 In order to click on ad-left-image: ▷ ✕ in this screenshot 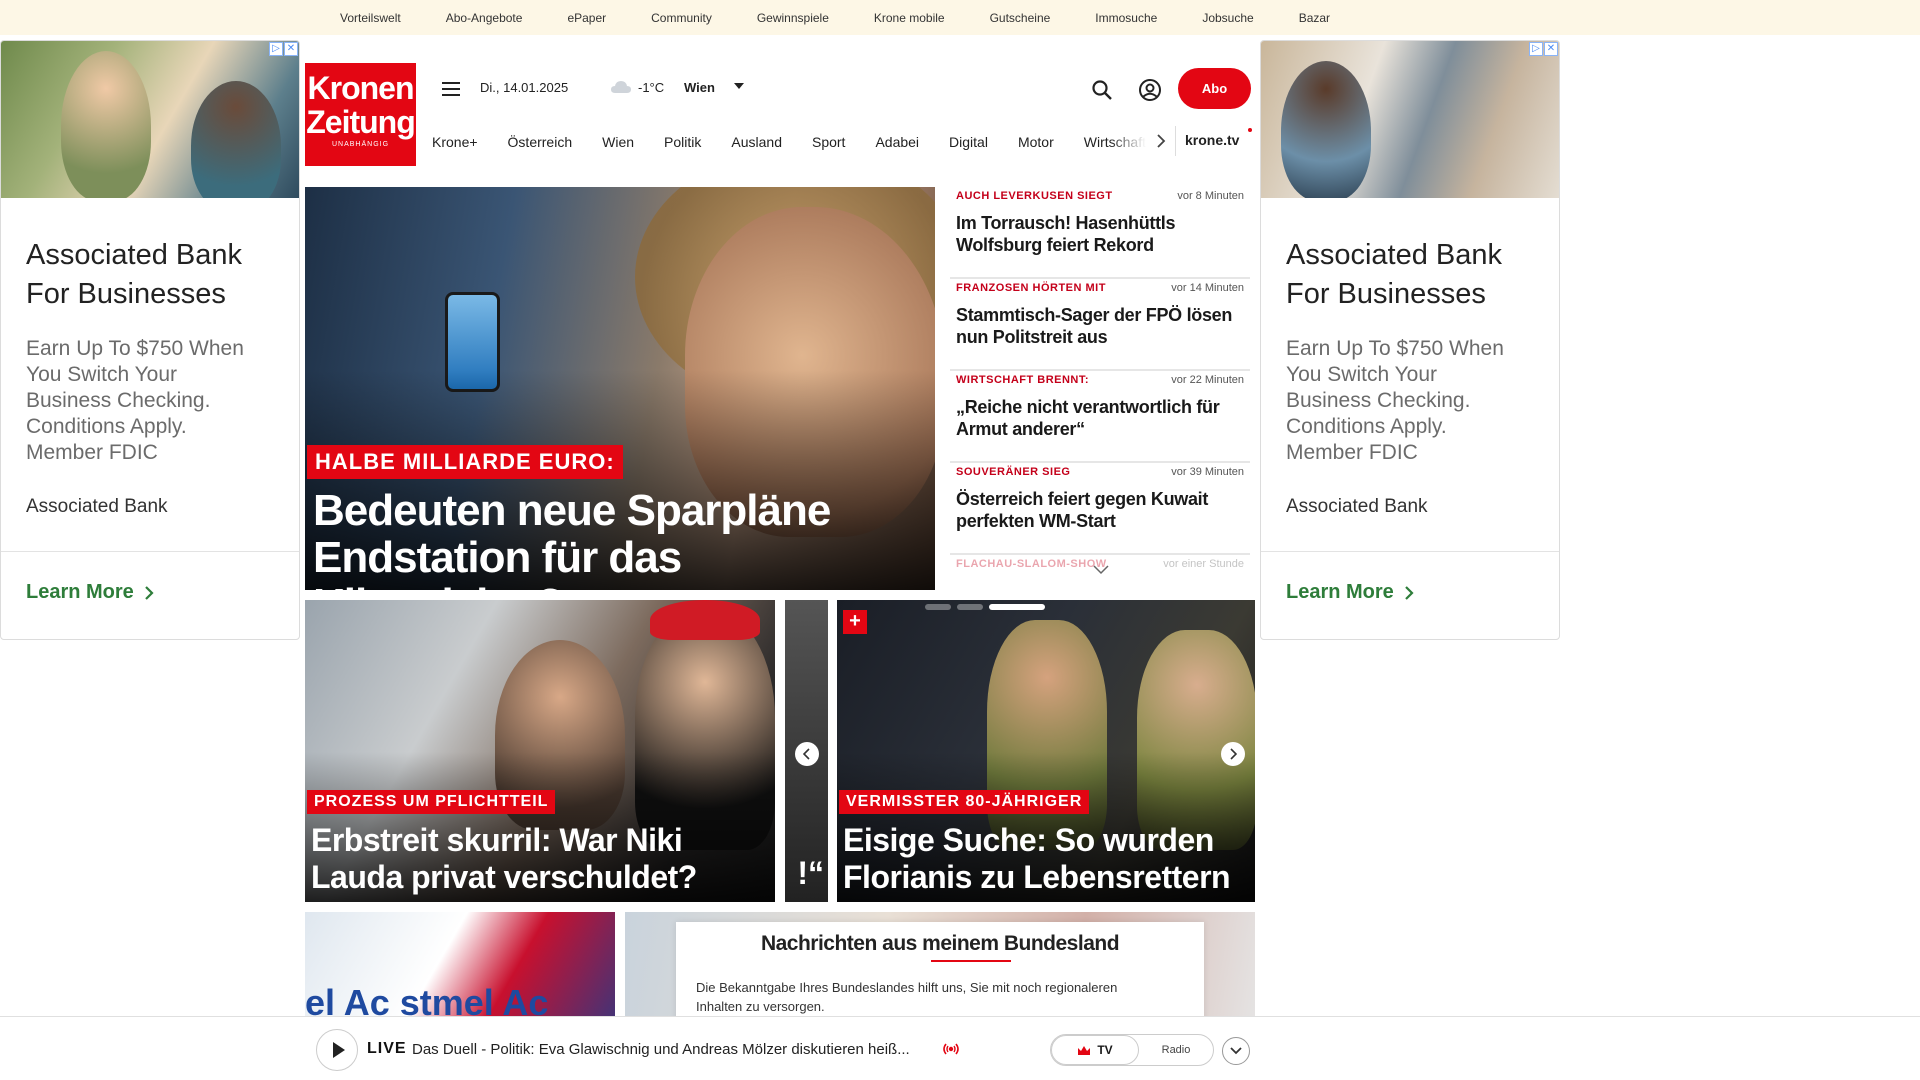, I will do `click(150, 119)`.